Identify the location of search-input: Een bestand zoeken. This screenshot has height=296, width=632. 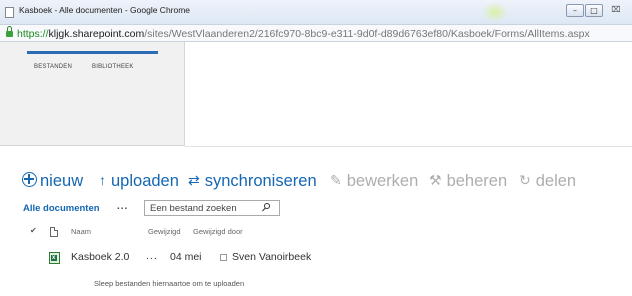
(212, 208).